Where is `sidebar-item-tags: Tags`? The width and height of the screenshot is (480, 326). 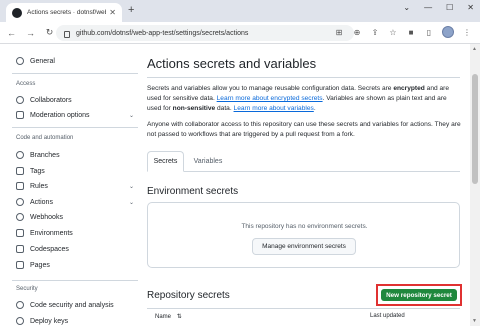 sidebar-item-tags: Tags is located at coordinates (77, 171).